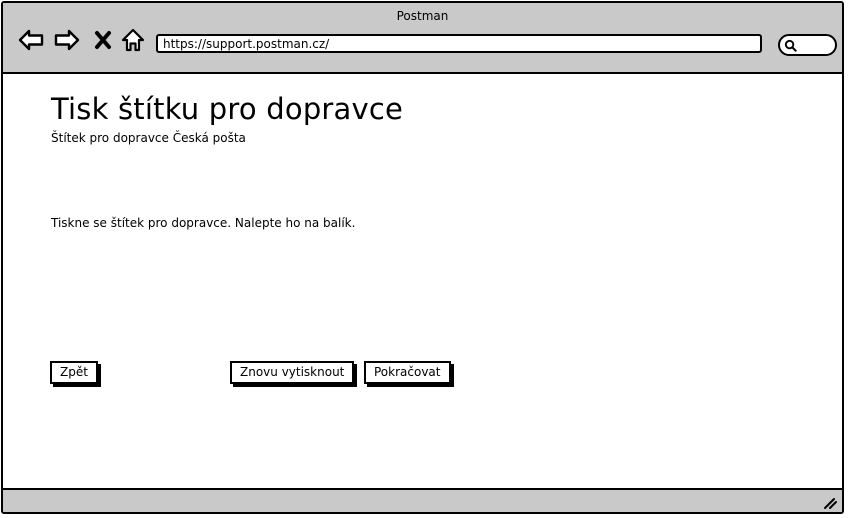 This screenshot has height=518, width=848. I want to click on arrow-right-icon, so click(67, 40).